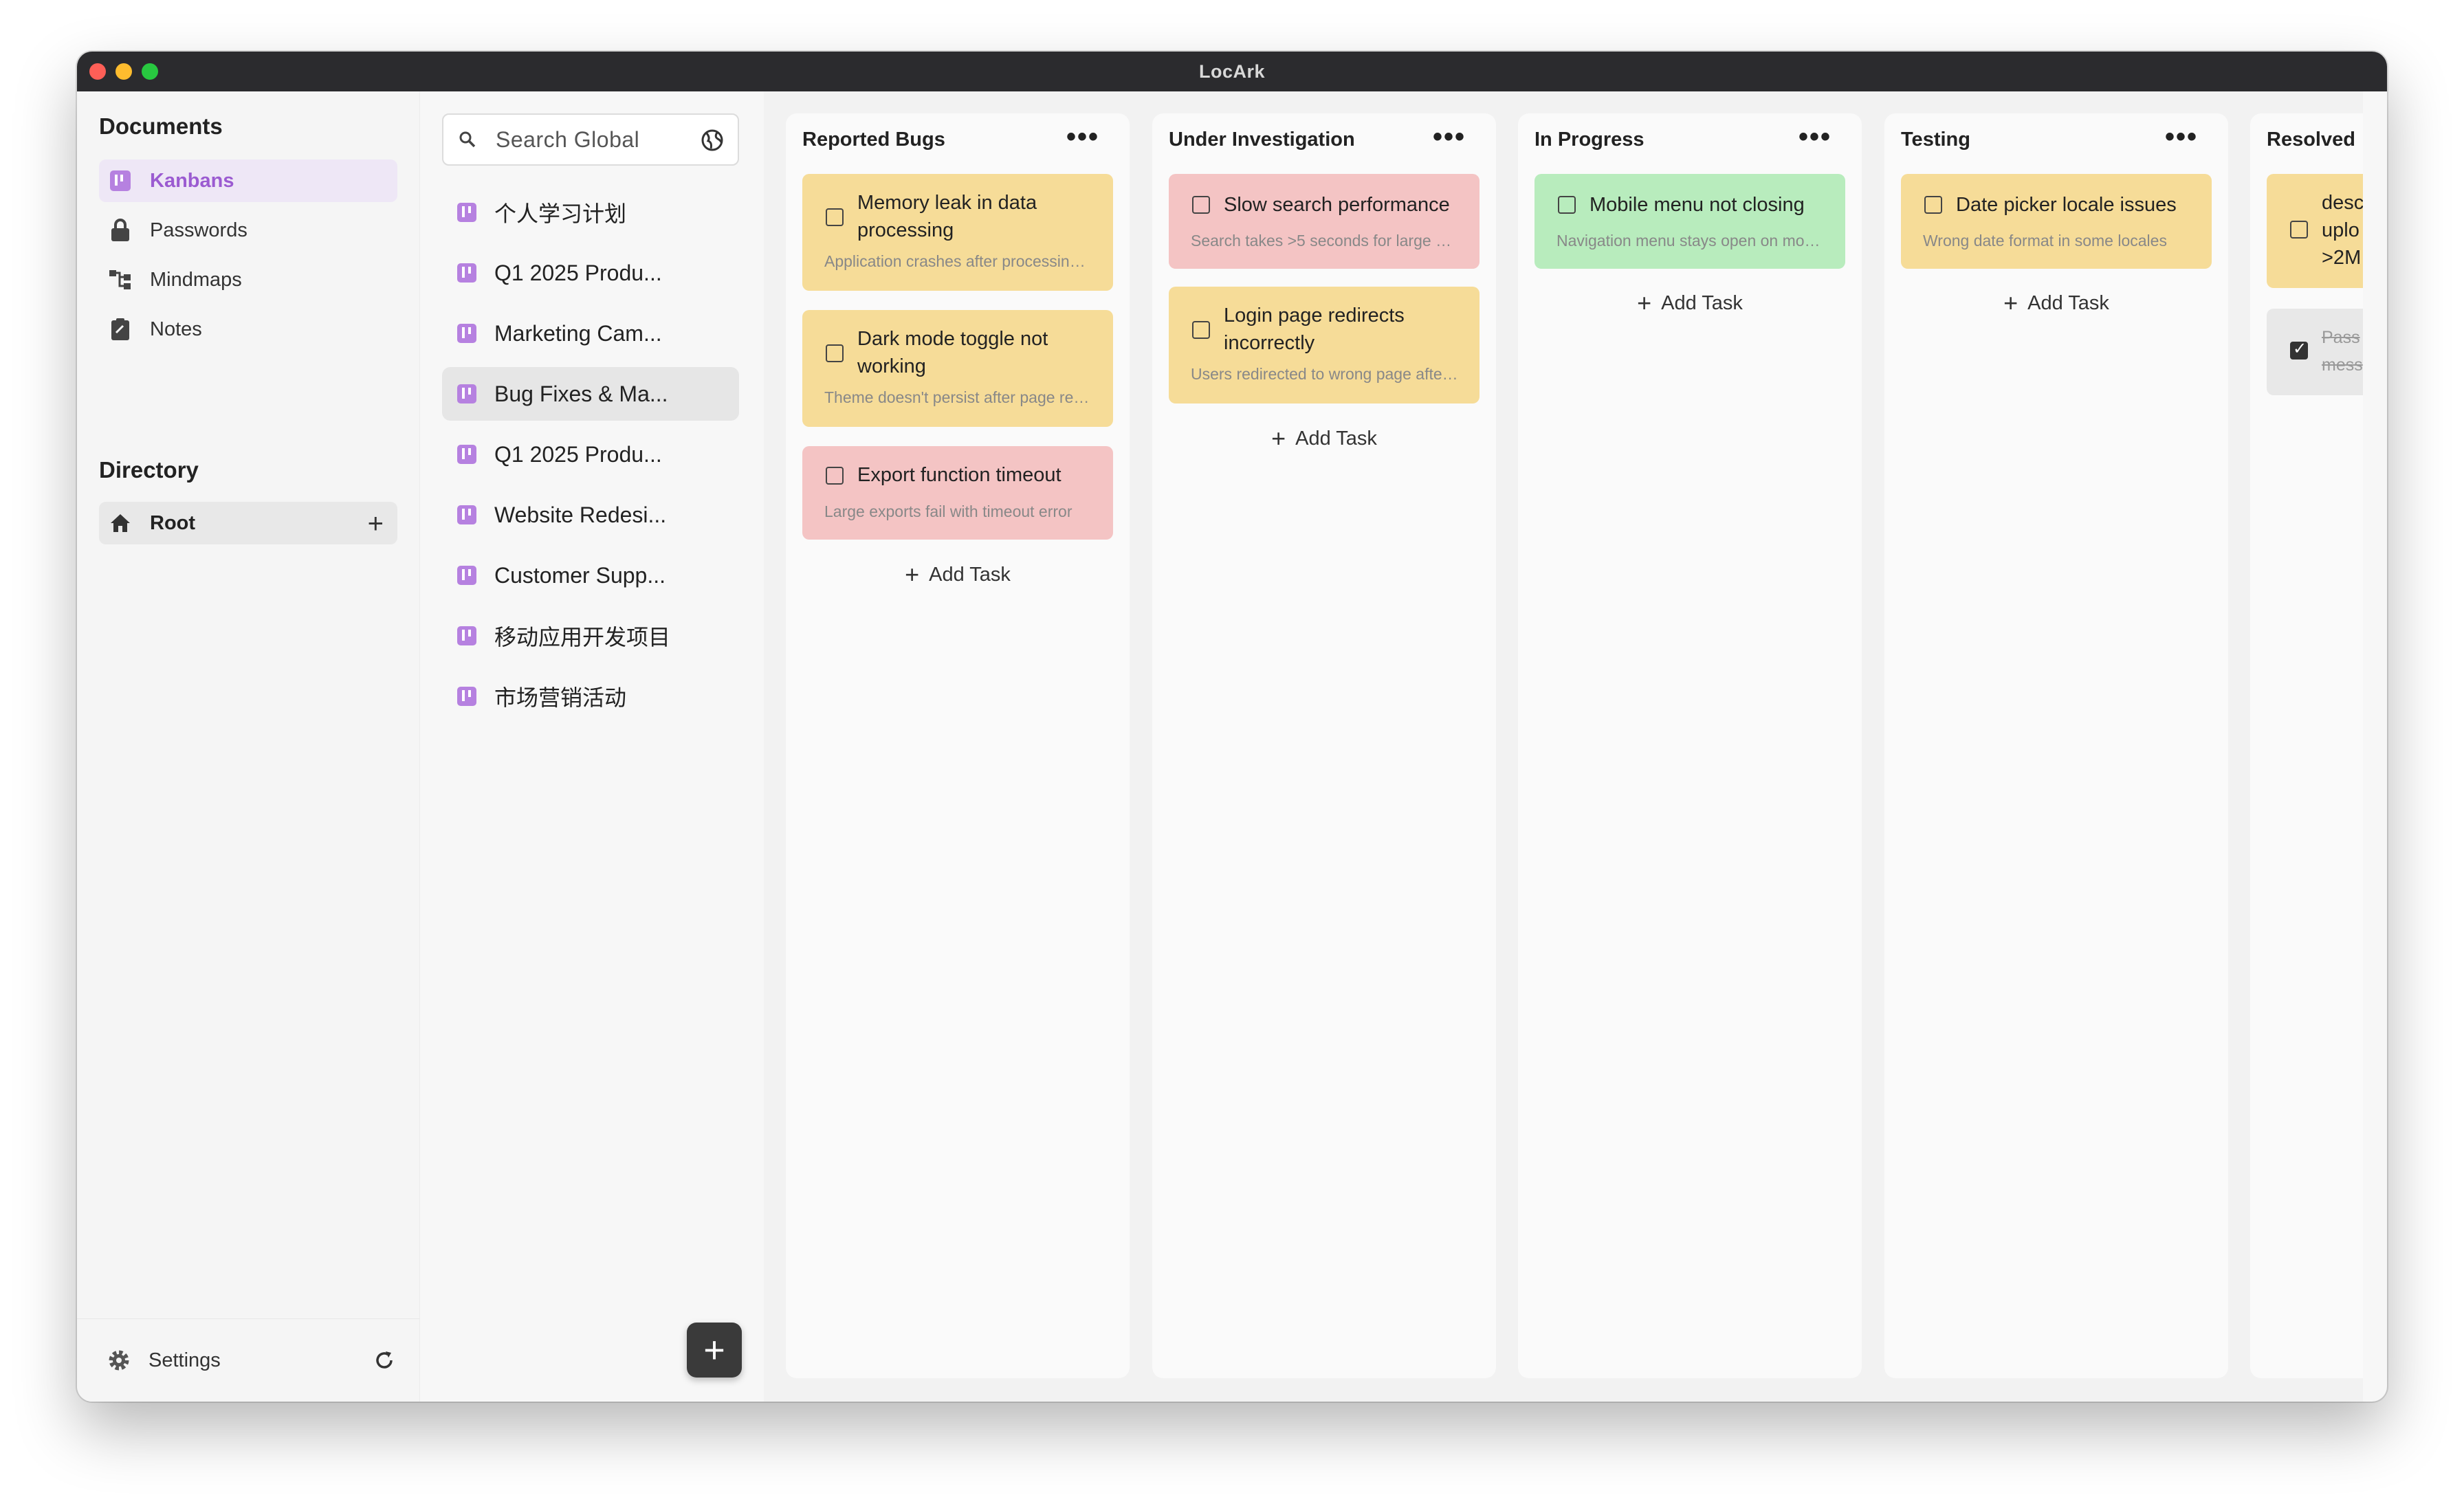 The height and width of the screenshot is (1504, 2464). I want to click on mindmap-icon, so click(120, 279).